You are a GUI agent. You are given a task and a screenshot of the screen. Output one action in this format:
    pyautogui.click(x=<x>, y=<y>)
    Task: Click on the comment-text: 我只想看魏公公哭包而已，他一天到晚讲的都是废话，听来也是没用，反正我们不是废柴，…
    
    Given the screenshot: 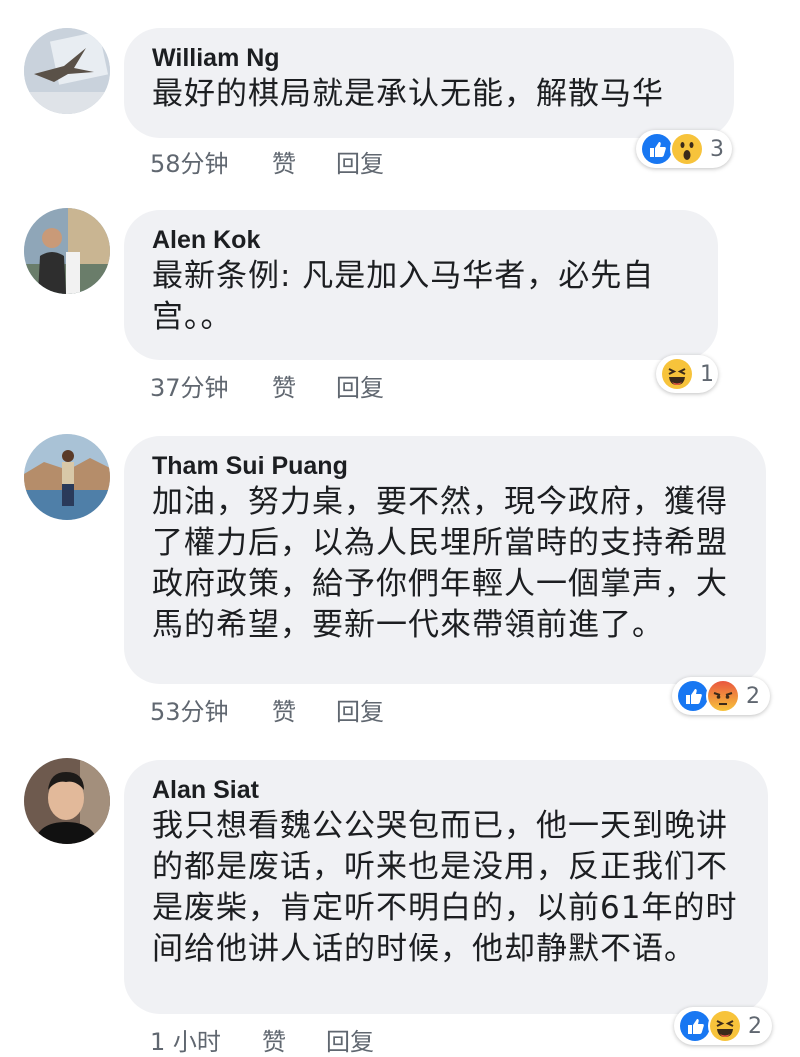 What is the action you would take?
    pyautogui.click(x=445, y=887)
    